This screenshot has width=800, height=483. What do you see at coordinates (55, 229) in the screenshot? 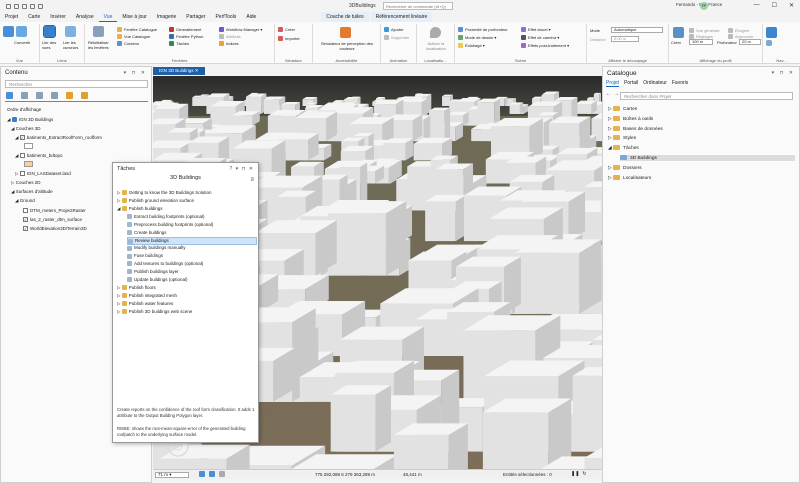
I see `surface-world: ✓ WorldElevation3D/Terrain3D` at bounding box center [55, 229].